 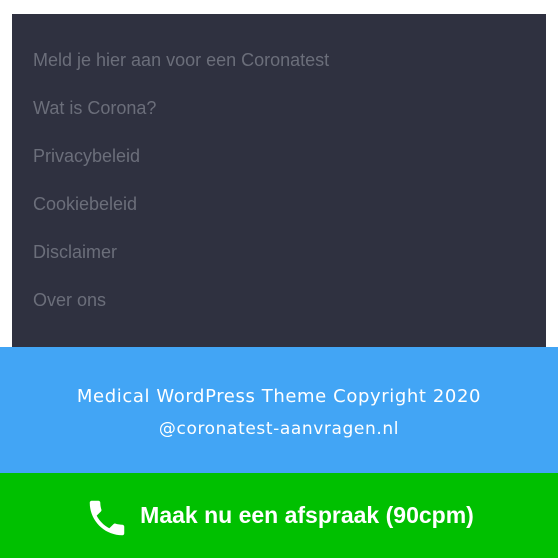 I want to click on phone-icon, so click(x=107, y=518).